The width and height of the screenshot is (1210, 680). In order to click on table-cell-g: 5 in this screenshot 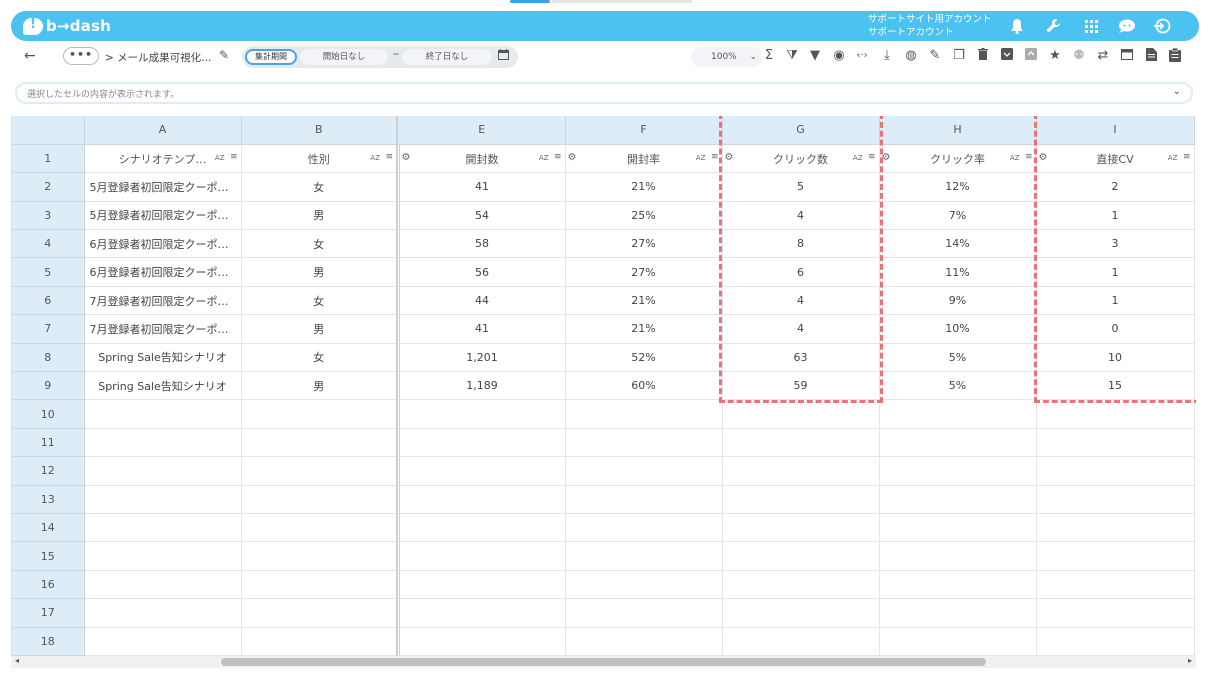, I will do `click(801, 187)`.